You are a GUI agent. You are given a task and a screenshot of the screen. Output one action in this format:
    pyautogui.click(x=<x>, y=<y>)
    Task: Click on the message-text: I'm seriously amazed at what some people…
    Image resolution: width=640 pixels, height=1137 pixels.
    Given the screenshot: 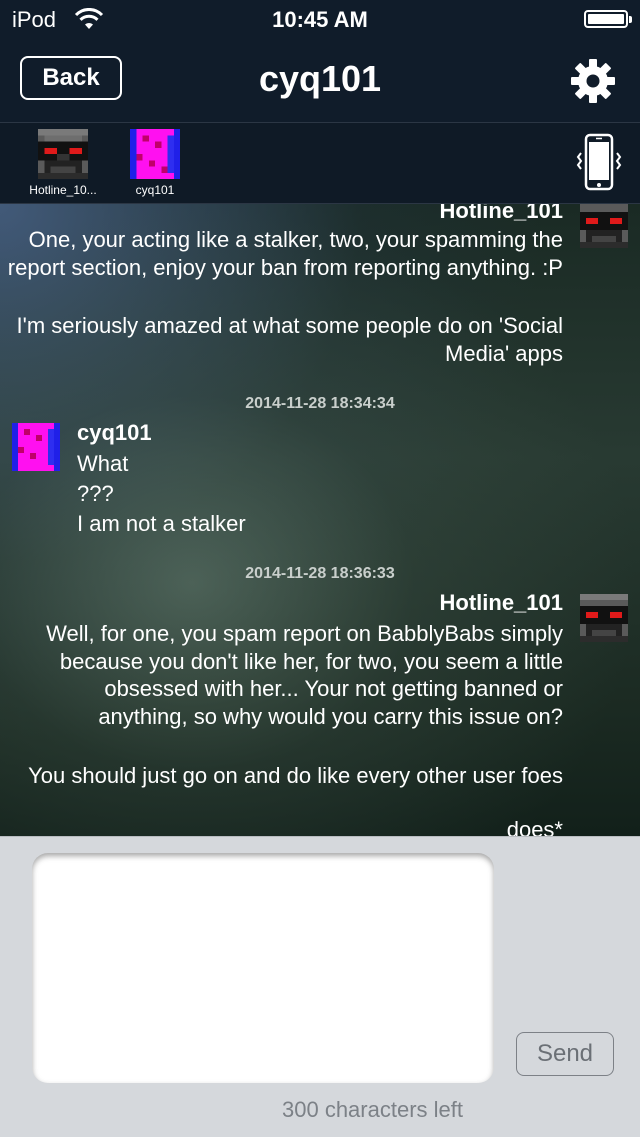 What is the action you would take?
    pyautogui.click(x=289, y=339)
    